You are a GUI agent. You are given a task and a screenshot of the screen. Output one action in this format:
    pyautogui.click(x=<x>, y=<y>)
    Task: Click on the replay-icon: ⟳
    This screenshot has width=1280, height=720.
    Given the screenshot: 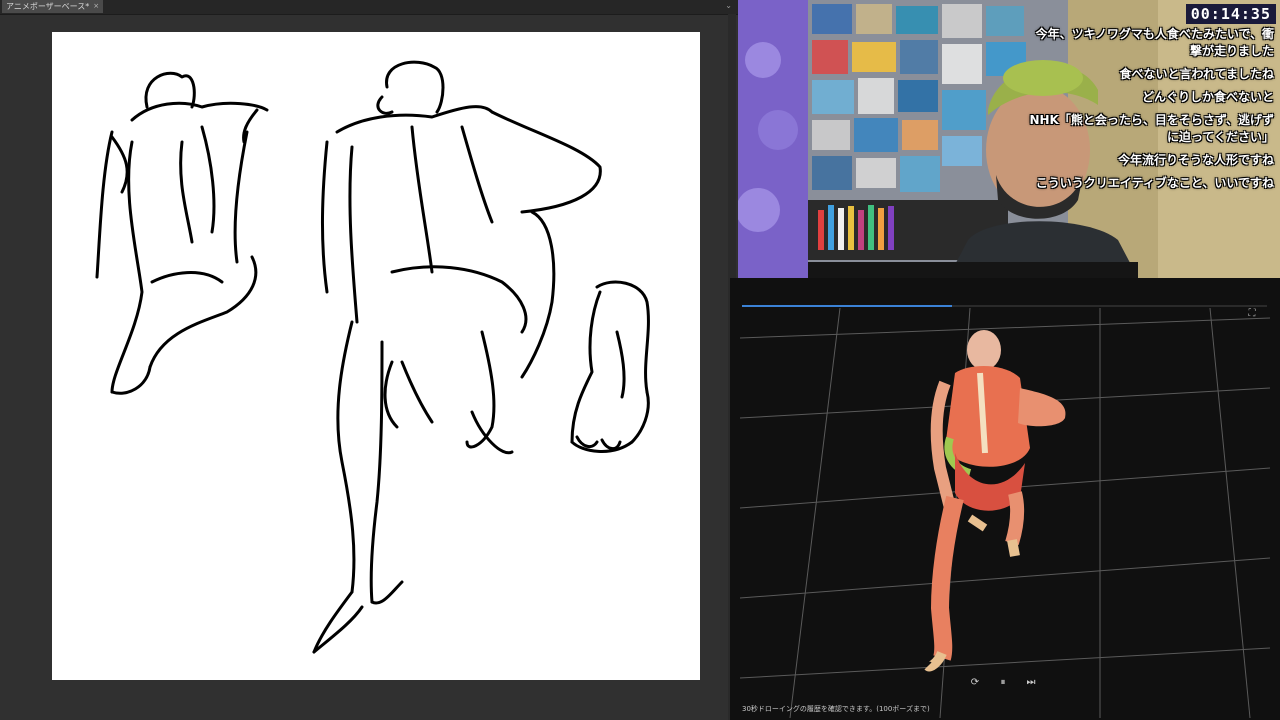 What is the action you would take?
    pyautogui.click(x=975, y=683)
    